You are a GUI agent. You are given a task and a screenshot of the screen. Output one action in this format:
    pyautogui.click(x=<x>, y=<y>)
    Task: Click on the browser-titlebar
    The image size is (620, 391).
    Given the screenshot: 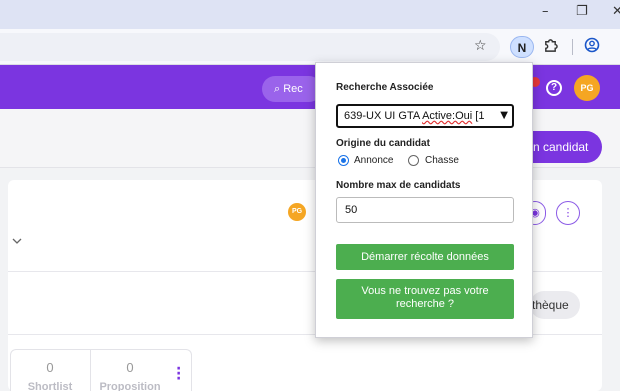 What is the action you would take?
    pyautogui.click(x=310, y=14)
    